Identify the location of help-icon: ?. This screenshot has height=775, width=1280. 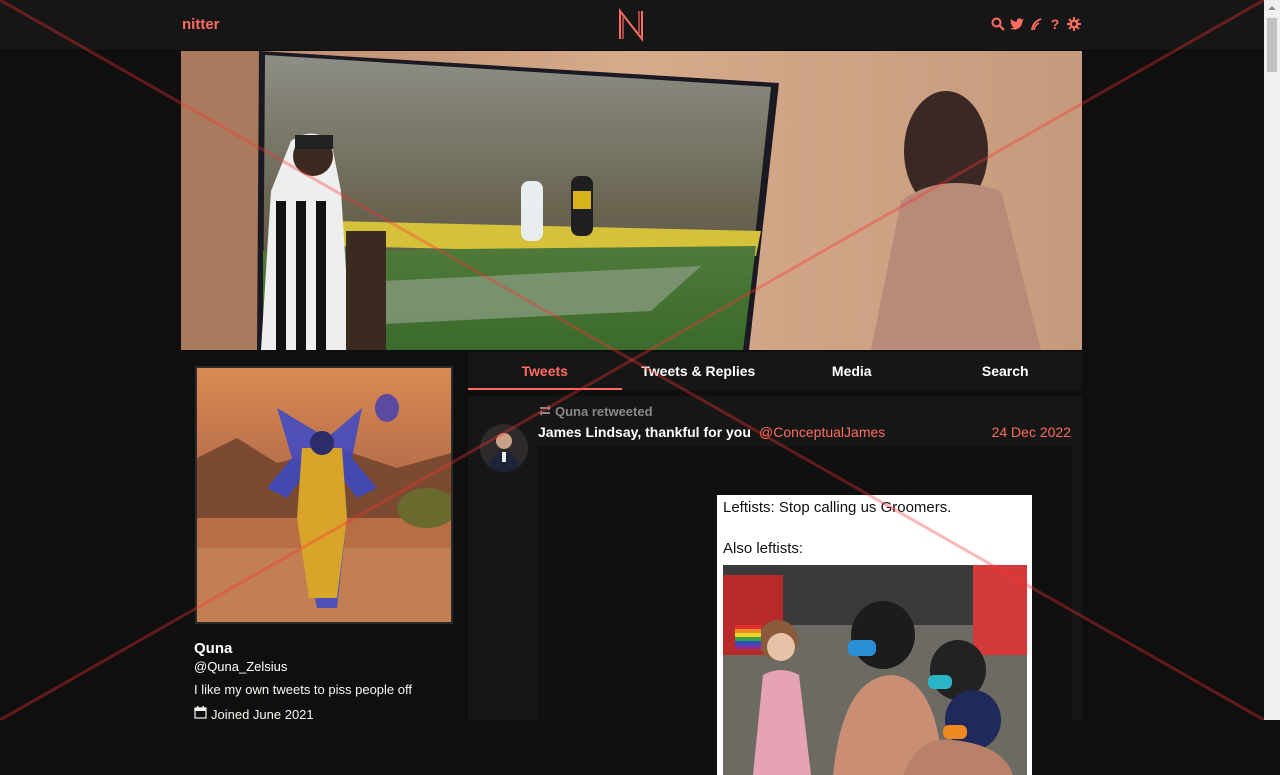
(1055, 24).